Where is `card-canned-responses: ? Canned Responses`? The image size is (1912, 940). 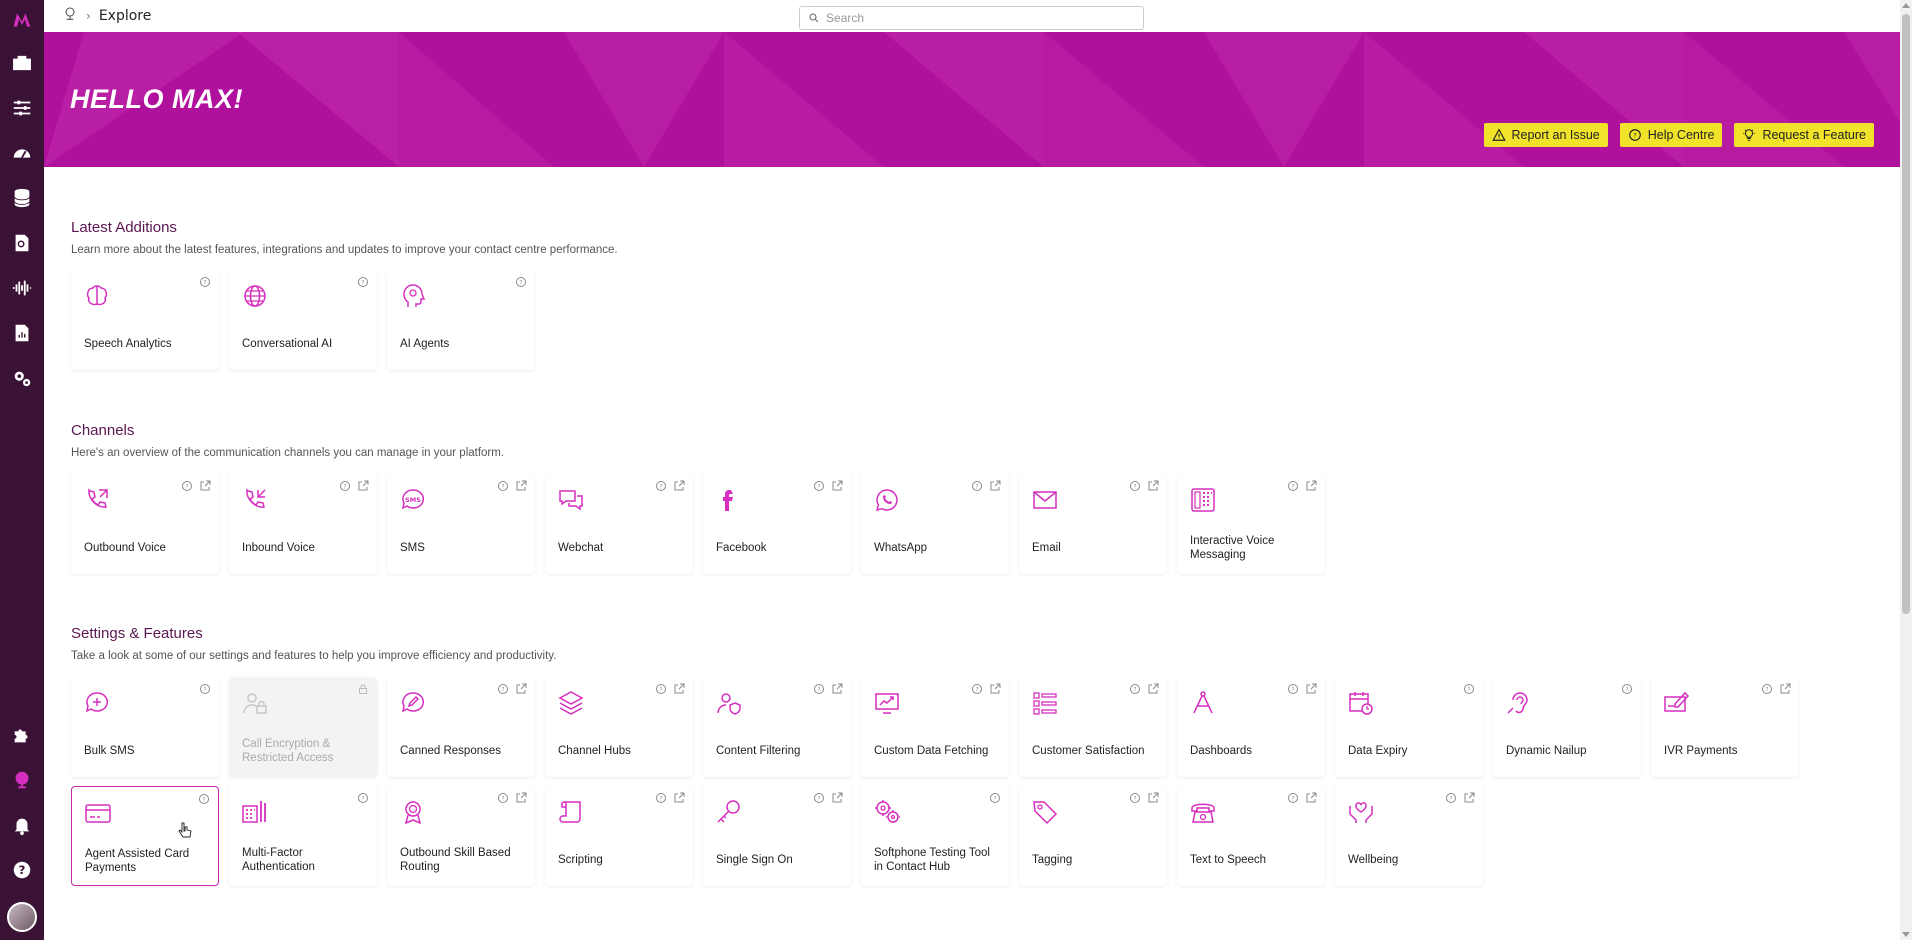 card-canned-responses: ? Canned Responses is located at coordinates (461, 727).